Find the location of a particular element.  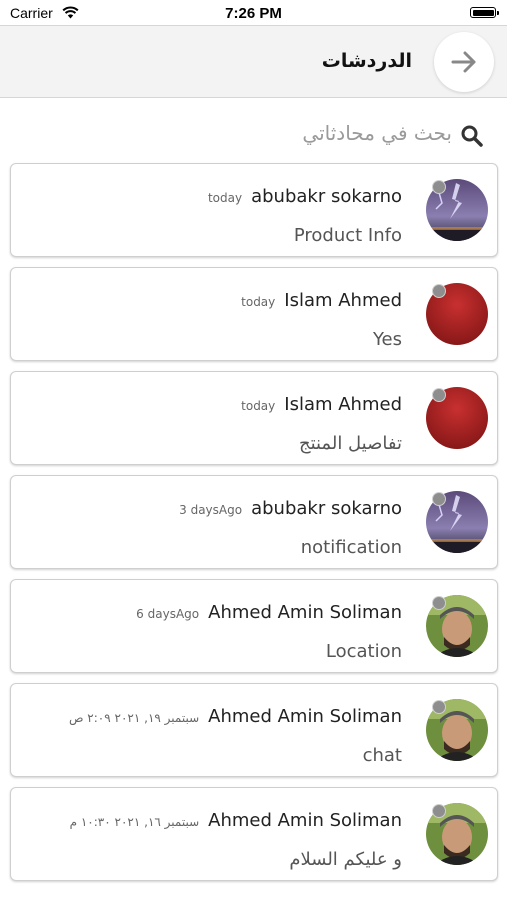

chat-last-message: Yes is located at coordinates (387, 339).